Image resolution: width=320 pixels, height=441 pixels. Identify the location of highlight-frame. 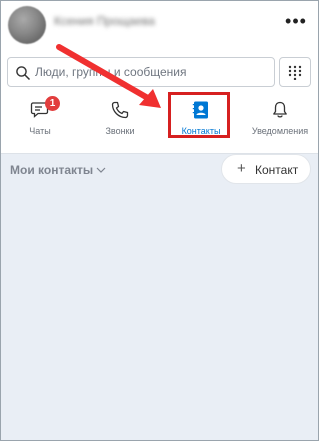
(199, 115).